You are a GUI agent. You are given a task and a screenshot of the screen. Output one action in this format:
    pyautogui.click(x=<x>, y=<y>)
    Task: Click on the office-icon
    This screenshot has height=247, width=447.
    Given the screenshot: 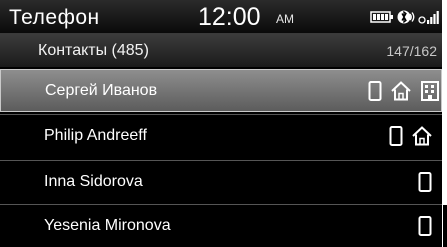 What is the action you would take?
    pyautogui.click(x=429, y=91)
    